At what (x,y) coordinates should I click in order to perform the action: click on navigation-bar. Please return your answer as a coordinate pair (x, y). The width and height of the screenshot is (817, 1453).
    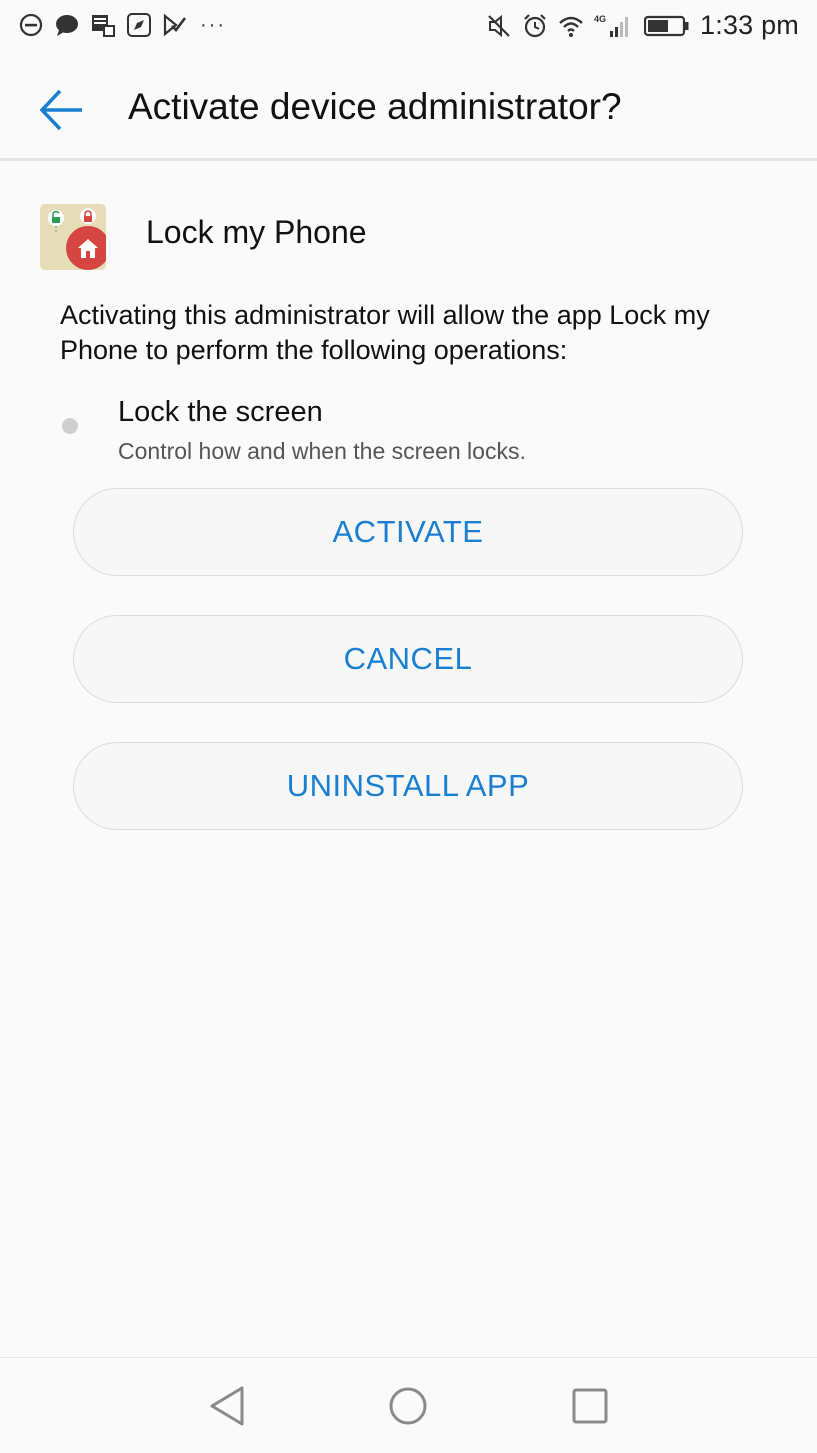
    Looking at the image, I should click on (408, 1405).